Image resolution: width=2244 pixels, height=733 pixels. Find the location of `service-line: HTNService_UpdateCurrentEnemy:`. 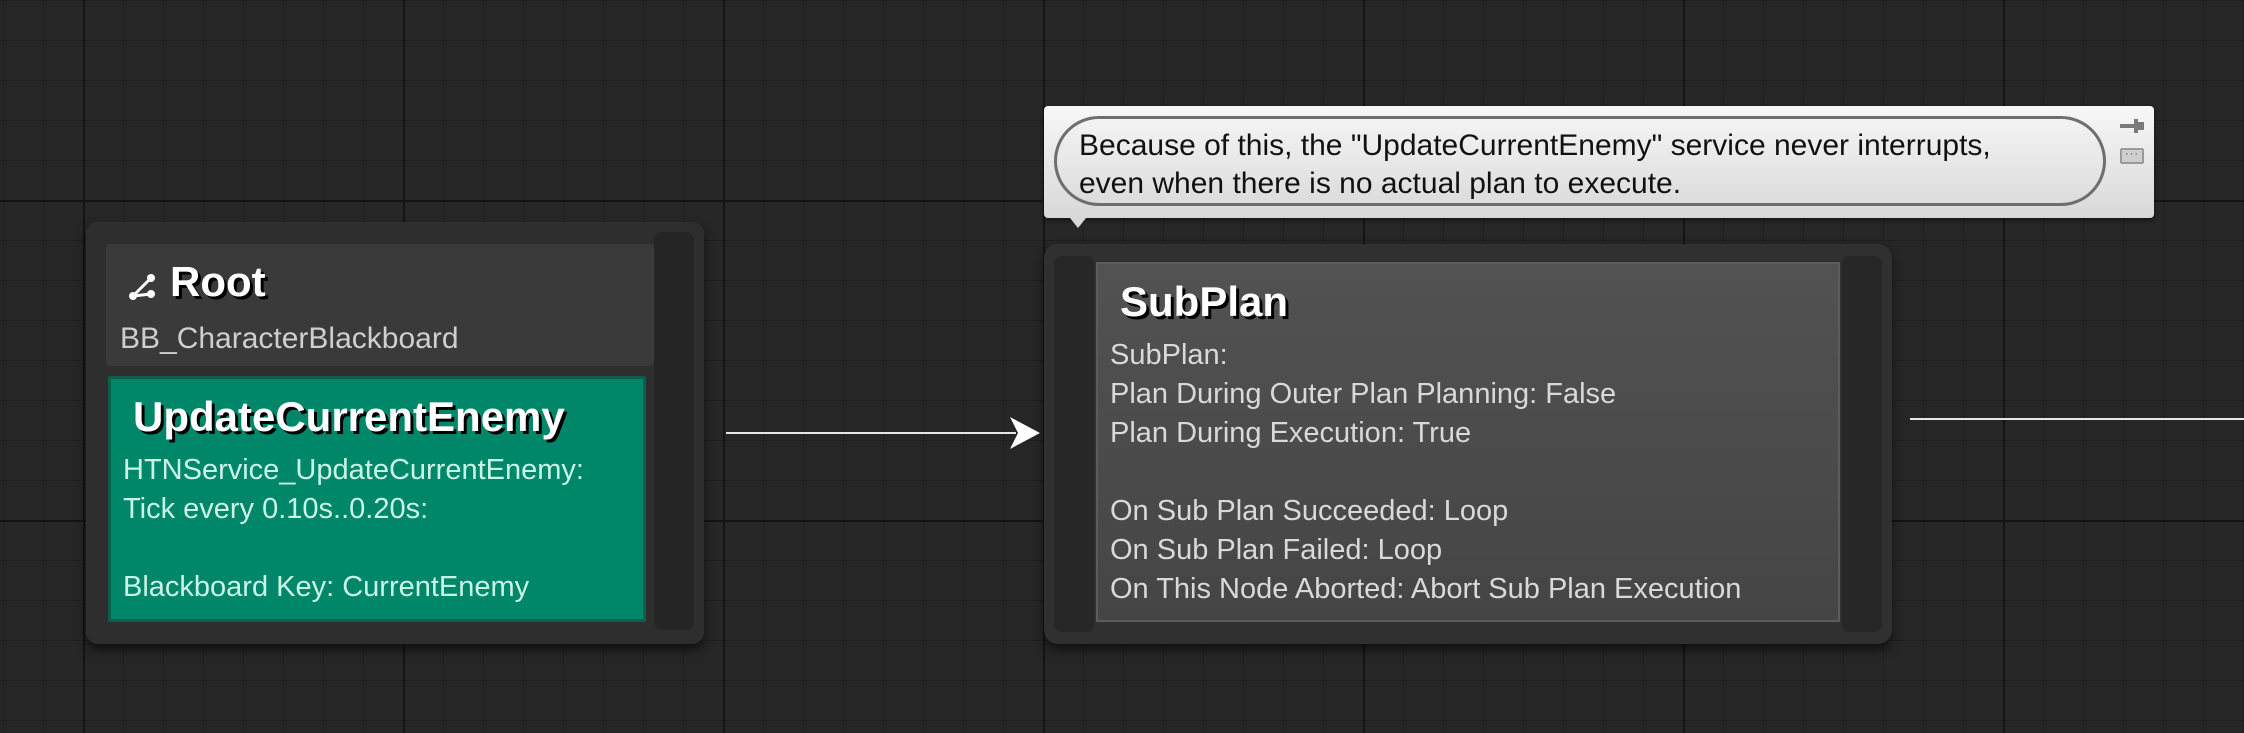

service-line: HTNService_UpdateCurrentEnemy: is located at coordinates (353, 470).